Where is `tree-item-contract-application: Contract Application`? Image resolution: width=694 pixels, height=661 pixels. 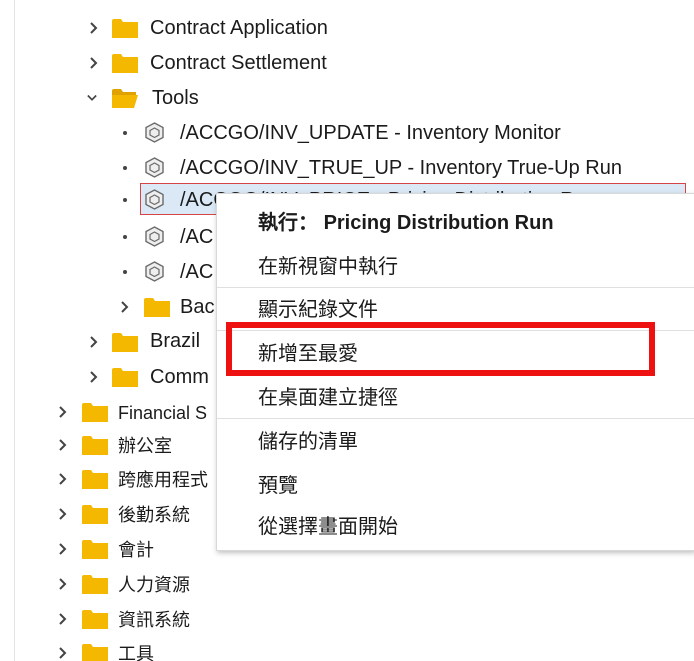
tree-item-contract-application: Contract Application is located at coordinates (347, 28).